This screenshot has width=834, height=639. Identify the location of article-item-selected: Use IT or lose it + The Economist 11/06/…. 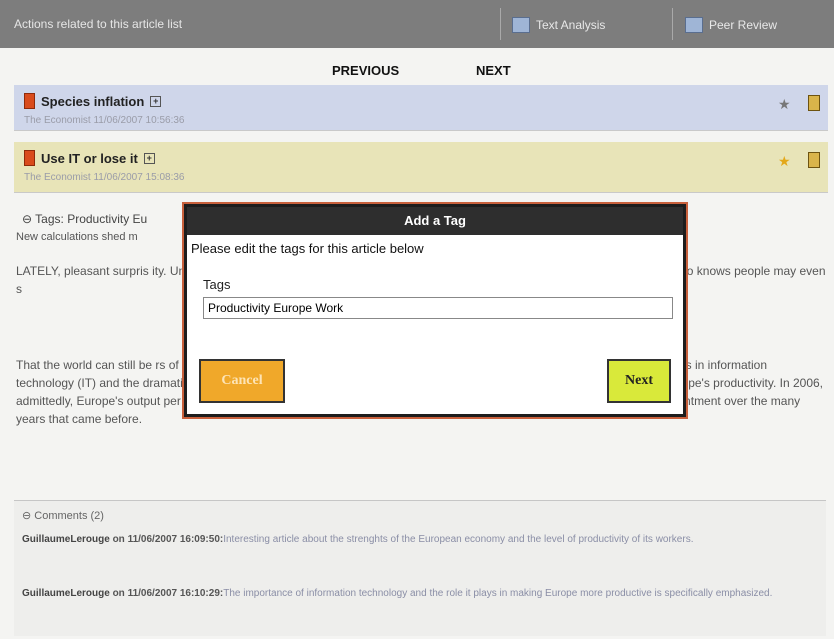
(421, 167).